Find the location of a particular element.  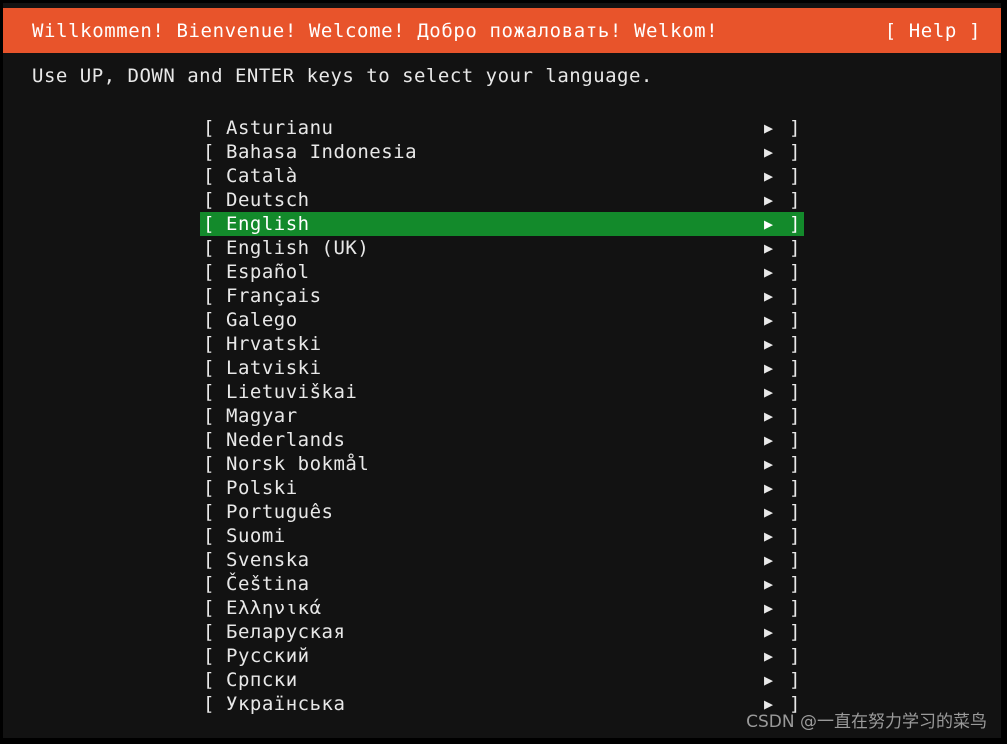

language-label: Català is located at coordinates (262, 176).